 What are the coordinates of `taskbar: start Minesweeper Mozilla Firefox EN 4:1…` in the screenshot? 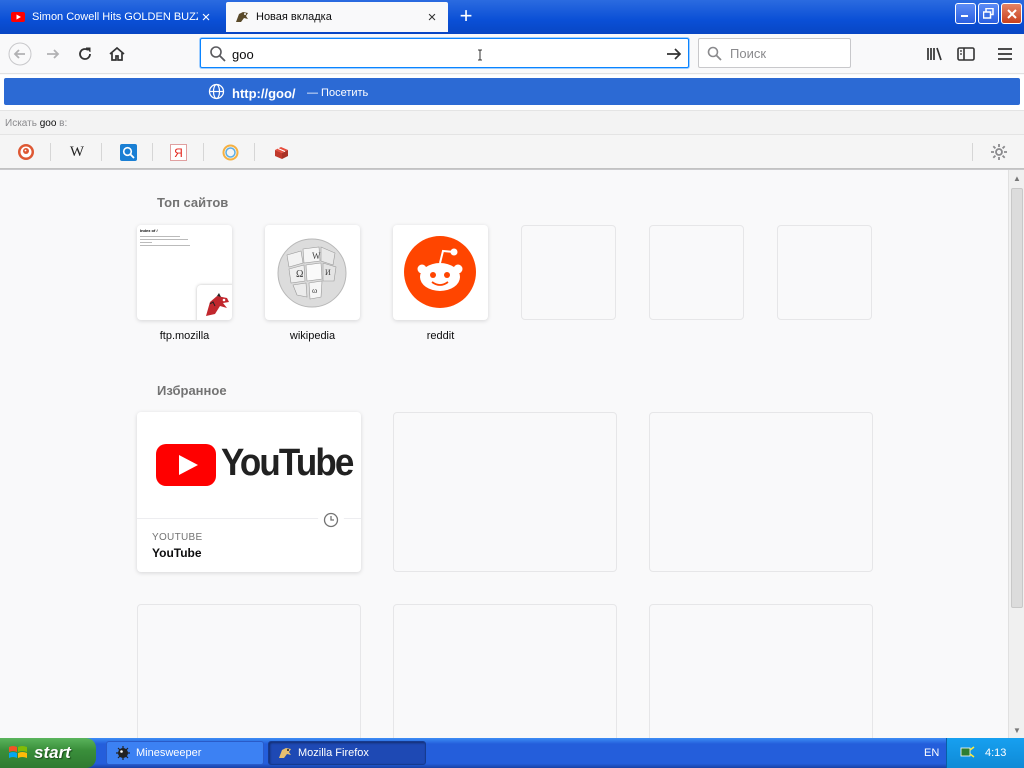 It's located at (512, 753).